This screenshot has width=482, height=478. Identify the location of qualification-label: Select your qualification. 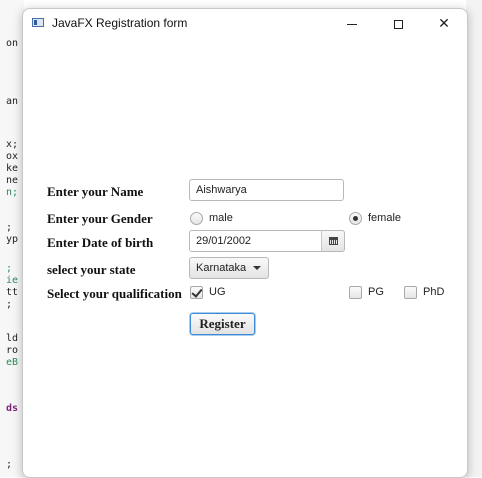
(114, 293).